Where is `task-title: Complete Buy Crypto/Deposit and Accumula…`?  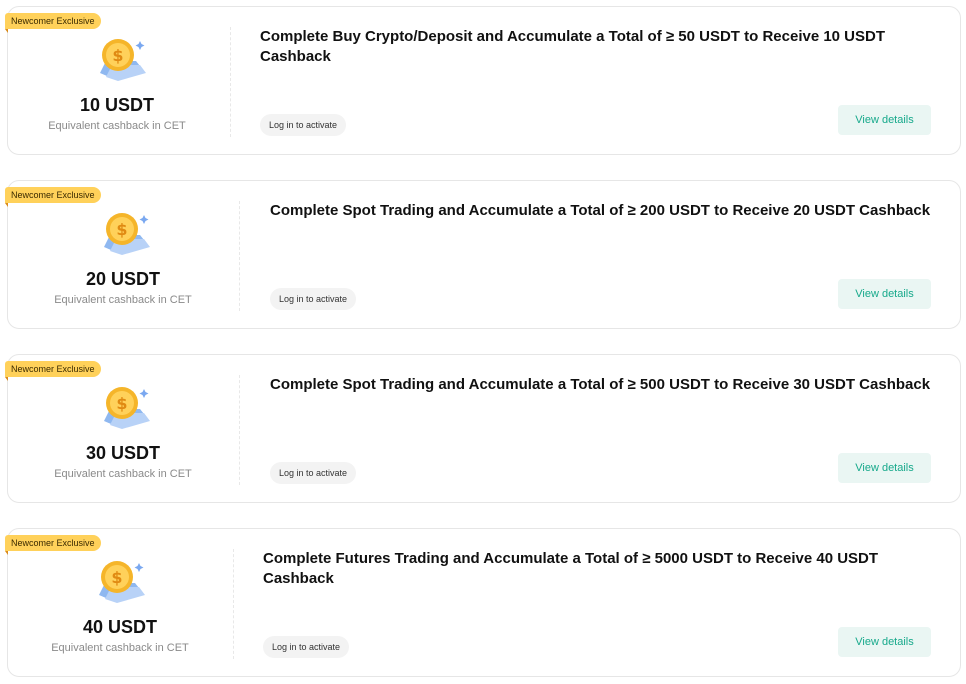
task-title: Complete Buy Crypto/Deposit and Accumula… is located at coordinates (573, 46).